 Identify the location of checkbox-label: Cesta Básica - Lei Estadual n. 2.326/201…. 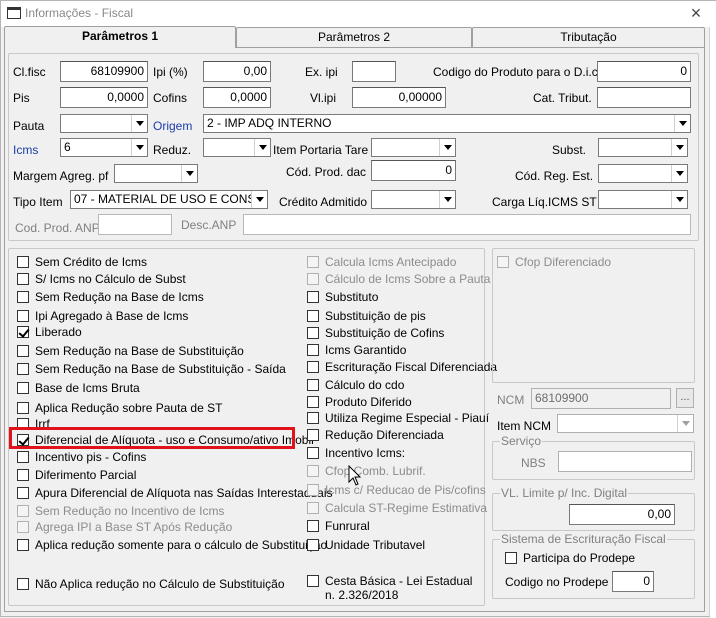
(399, 588).